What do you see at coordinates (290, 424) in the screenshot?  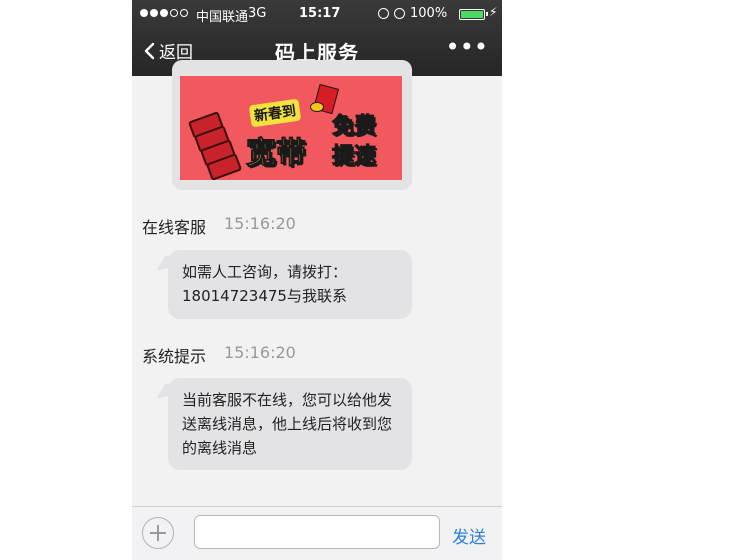 I see `message-bubble: 当前客服不在线，您可以给他发送离线消息，他上线后将收到您的离线消息` at bounding box center [290, 424].